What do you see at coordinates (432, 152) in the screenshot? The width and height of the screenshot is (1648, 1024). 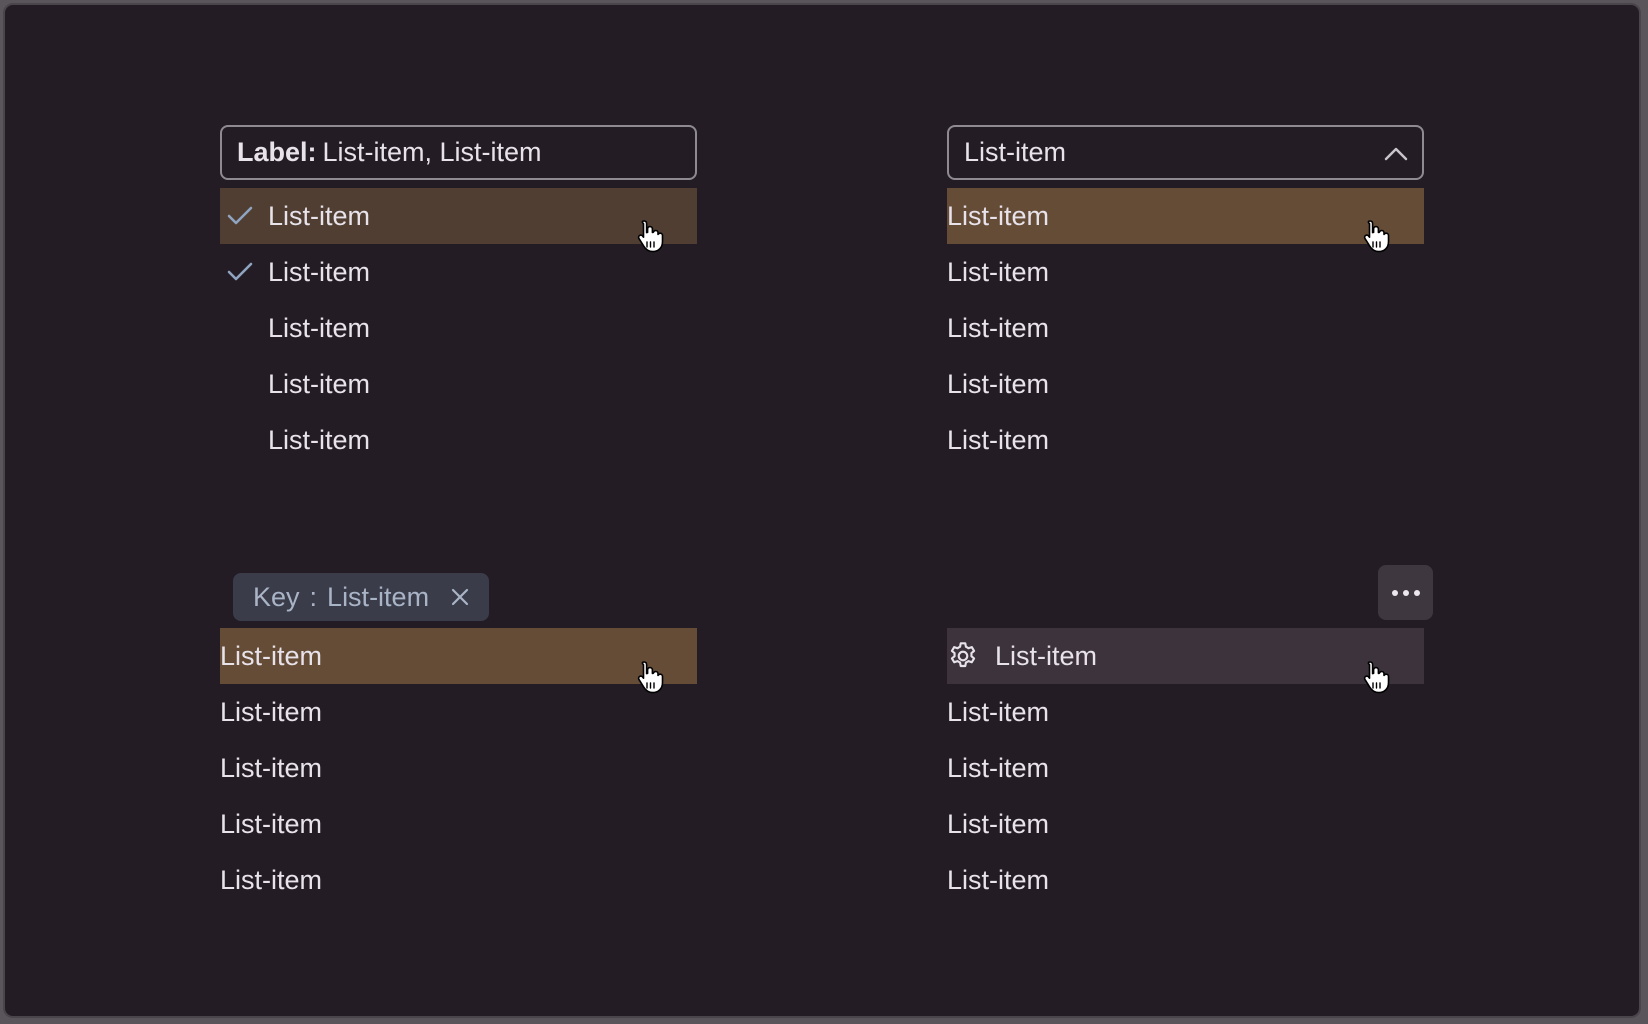 I see `multiselect-value: List-item, List-item` at bounding box center [432, 152].